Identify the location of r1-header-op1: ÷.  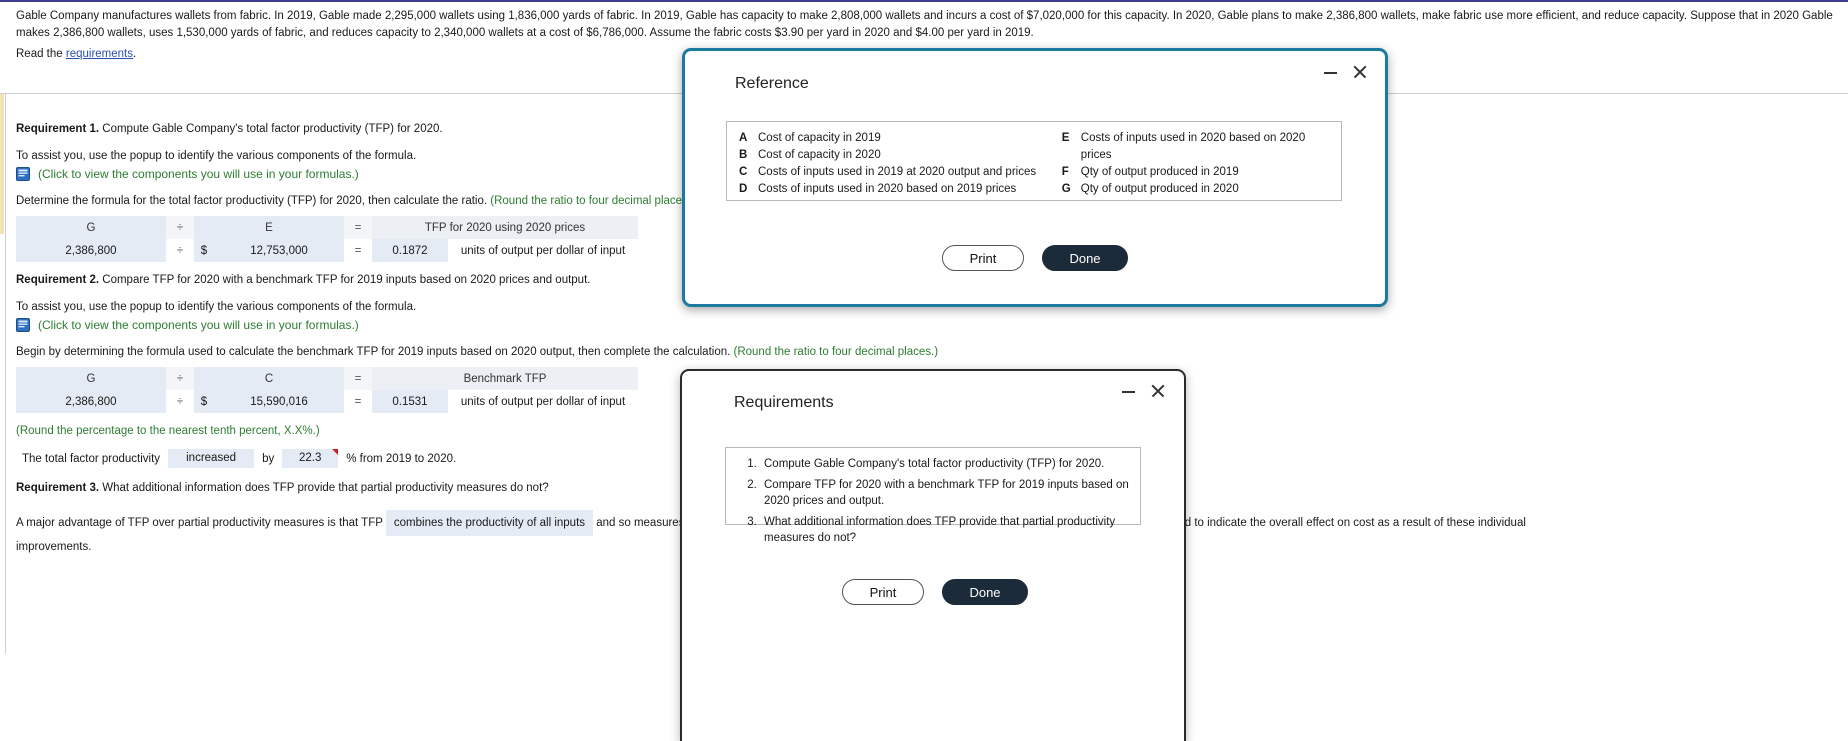
(180, 227).